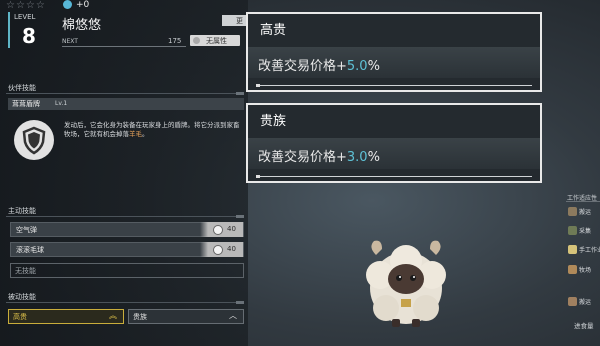 This screenshot has width=600, height=346. I want to click on rank-up-triple-icon: ︽, so click(113, 315).